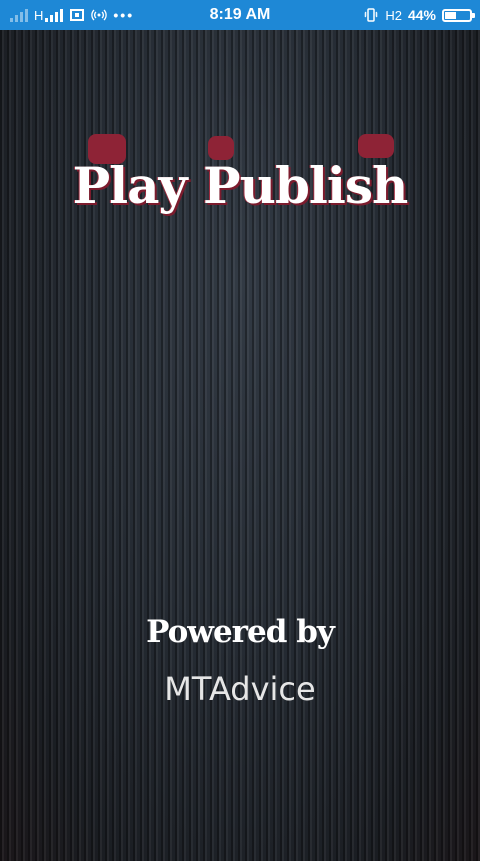 The image size is (480, 861). I want to click on battery-icon, so click(458, 15).